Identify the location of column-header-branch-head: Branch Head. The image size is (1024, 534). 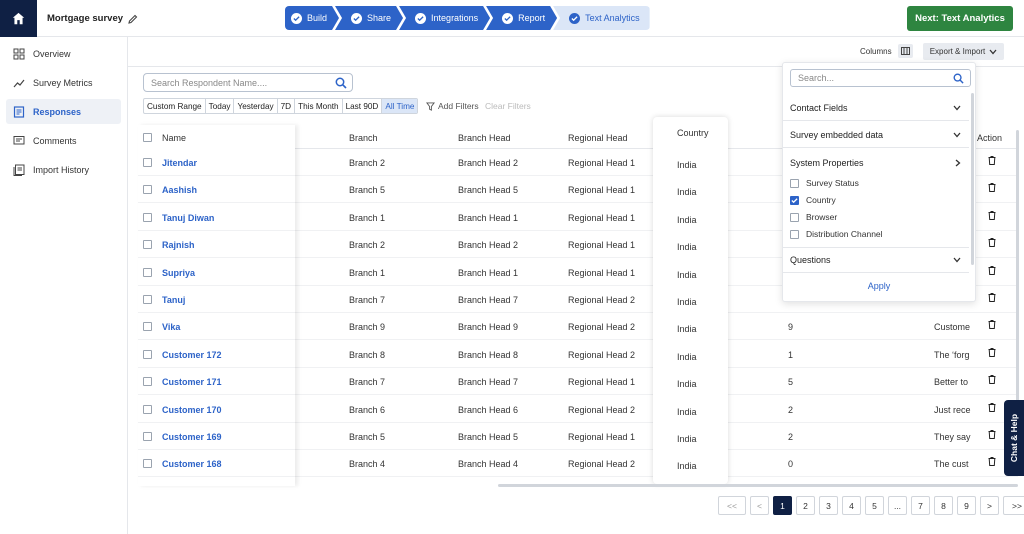
(484, 138).